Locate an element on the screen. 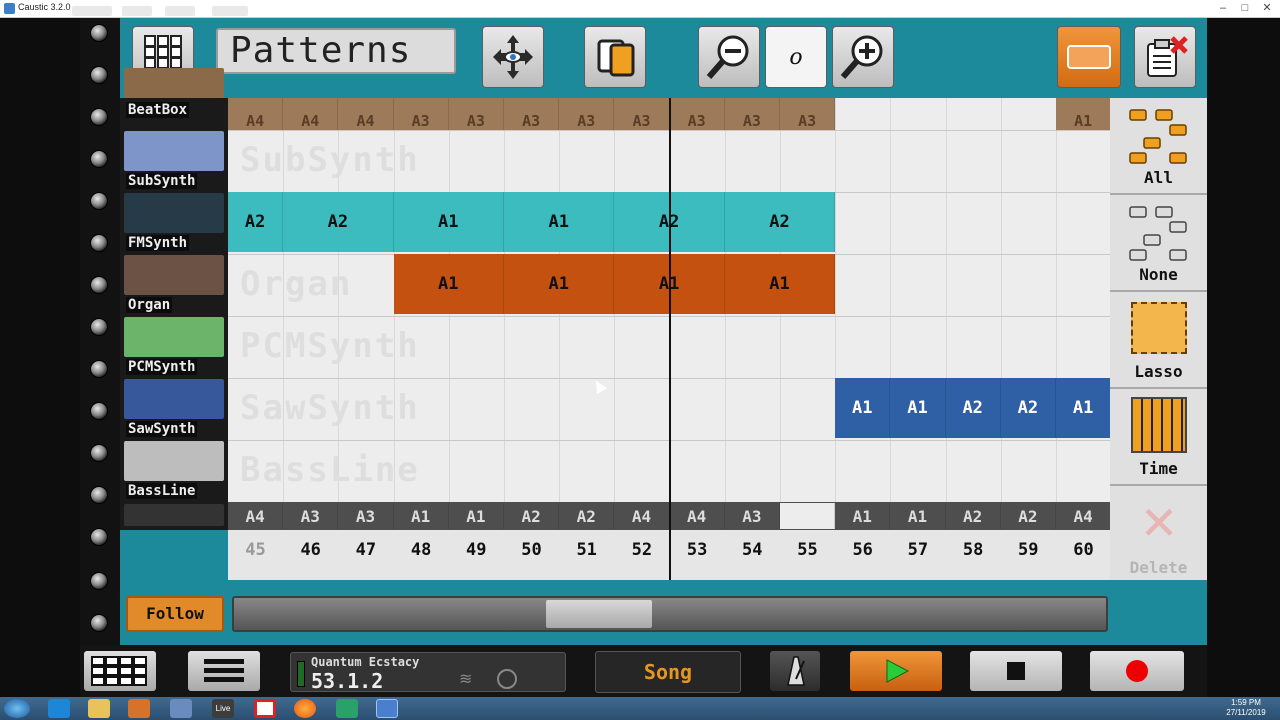  sequence-cell is located at coordinates (808, 516).